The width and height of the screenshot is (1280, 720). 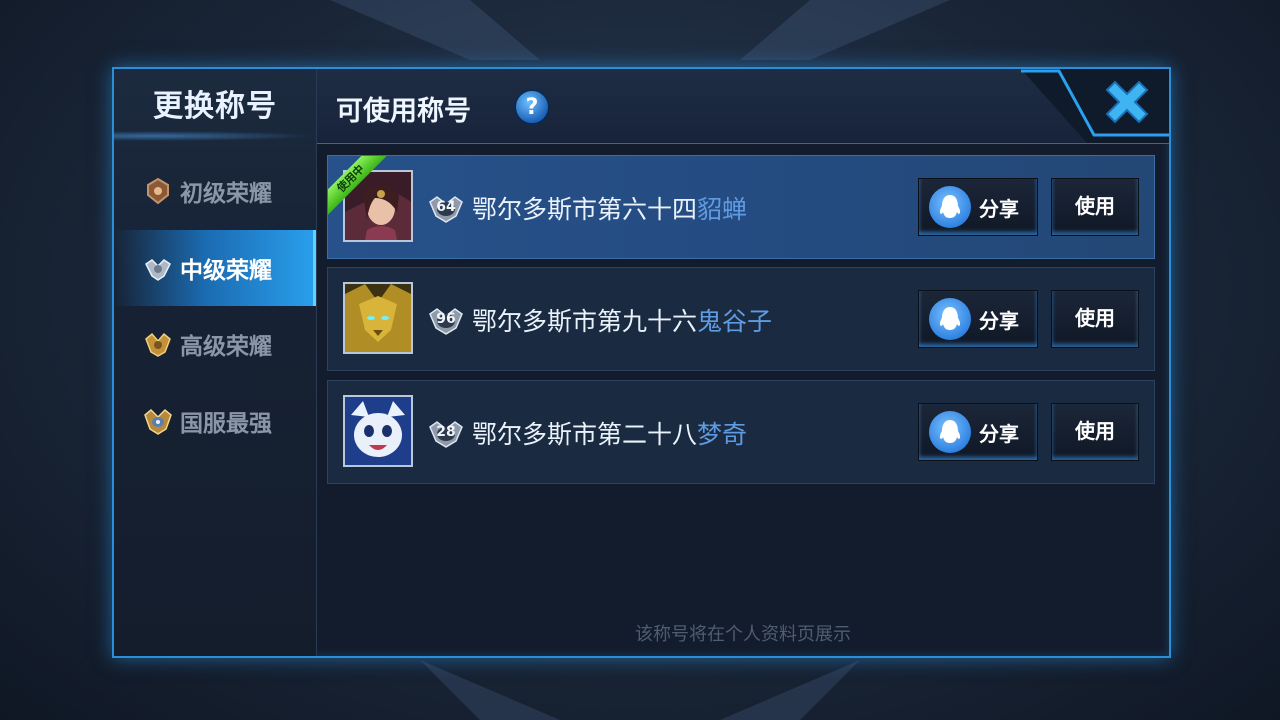 What do you see at coordinates (722, 209) in the screenshot?
I see `hero-name: 貂蝉` at bounding box center [722, 209].